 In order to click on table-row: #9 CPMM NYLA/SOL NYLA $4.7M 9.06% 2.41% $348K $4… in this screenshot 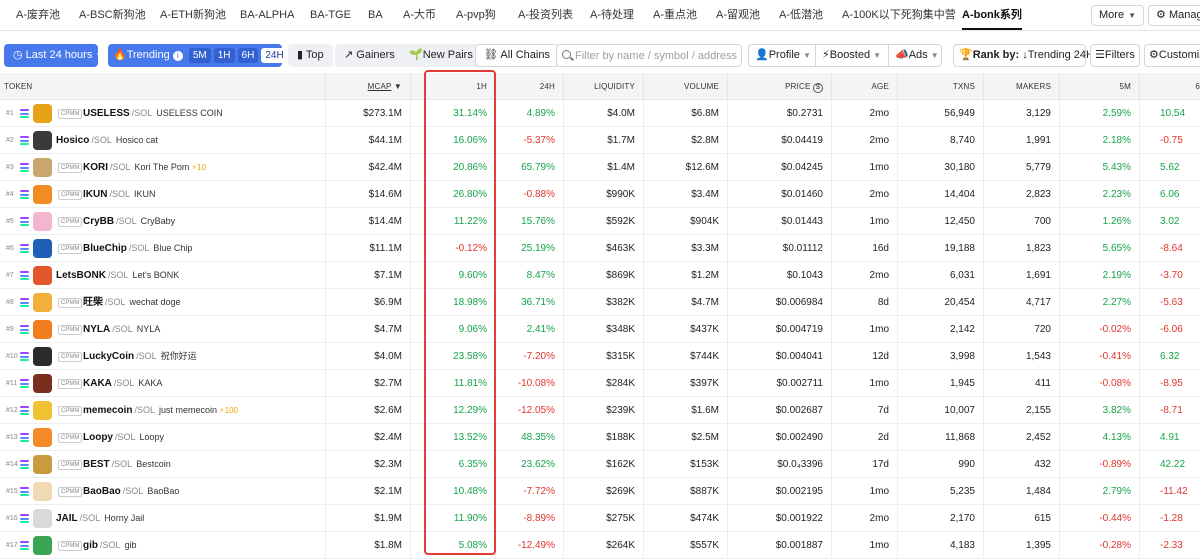, I will do `click(600, 329)`.